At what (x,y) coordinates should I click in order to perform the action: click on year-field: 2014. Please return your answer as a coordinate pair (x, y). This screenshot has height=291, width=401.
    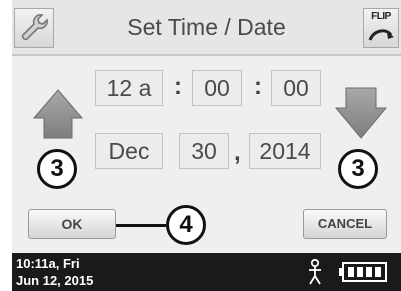
    Looking at the image, I should click on (285, 151).